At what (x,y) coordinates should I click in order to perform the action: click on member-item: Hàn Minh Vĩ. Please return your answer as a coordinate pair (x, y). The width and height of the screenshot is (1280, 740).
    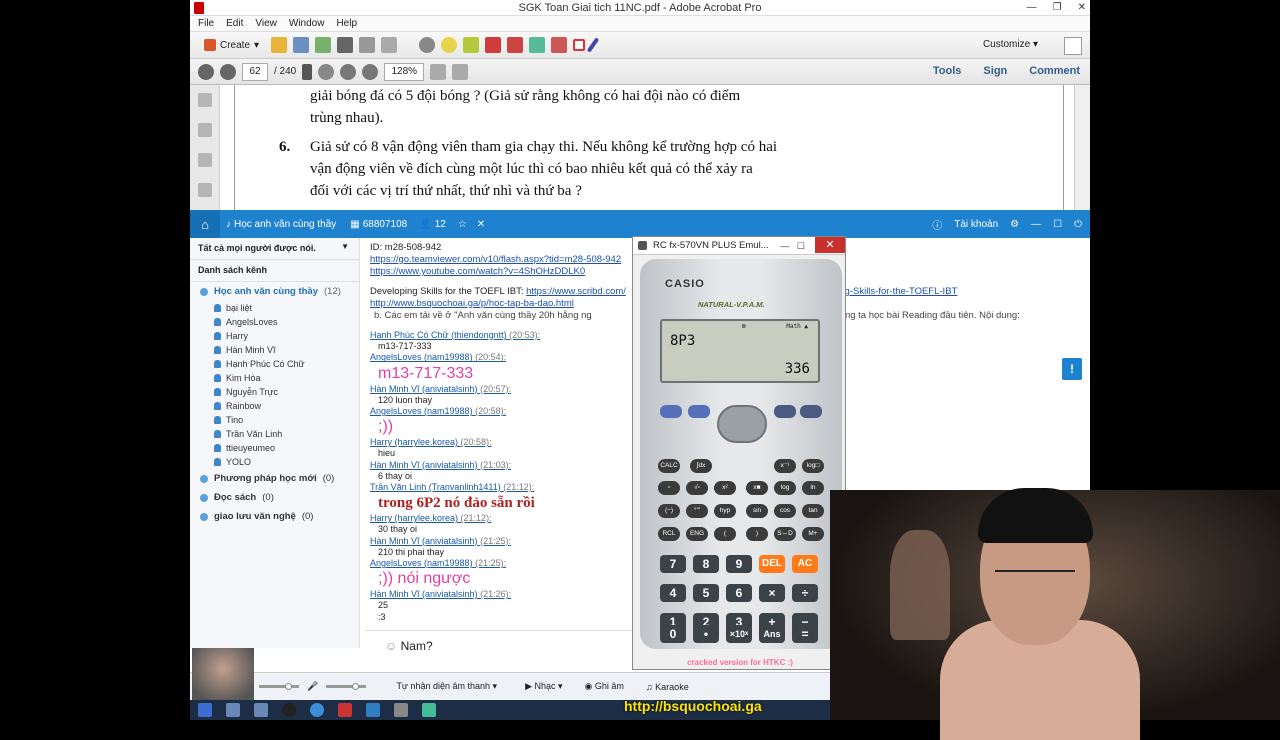
    Looking at the image, I should click on (274, 350).